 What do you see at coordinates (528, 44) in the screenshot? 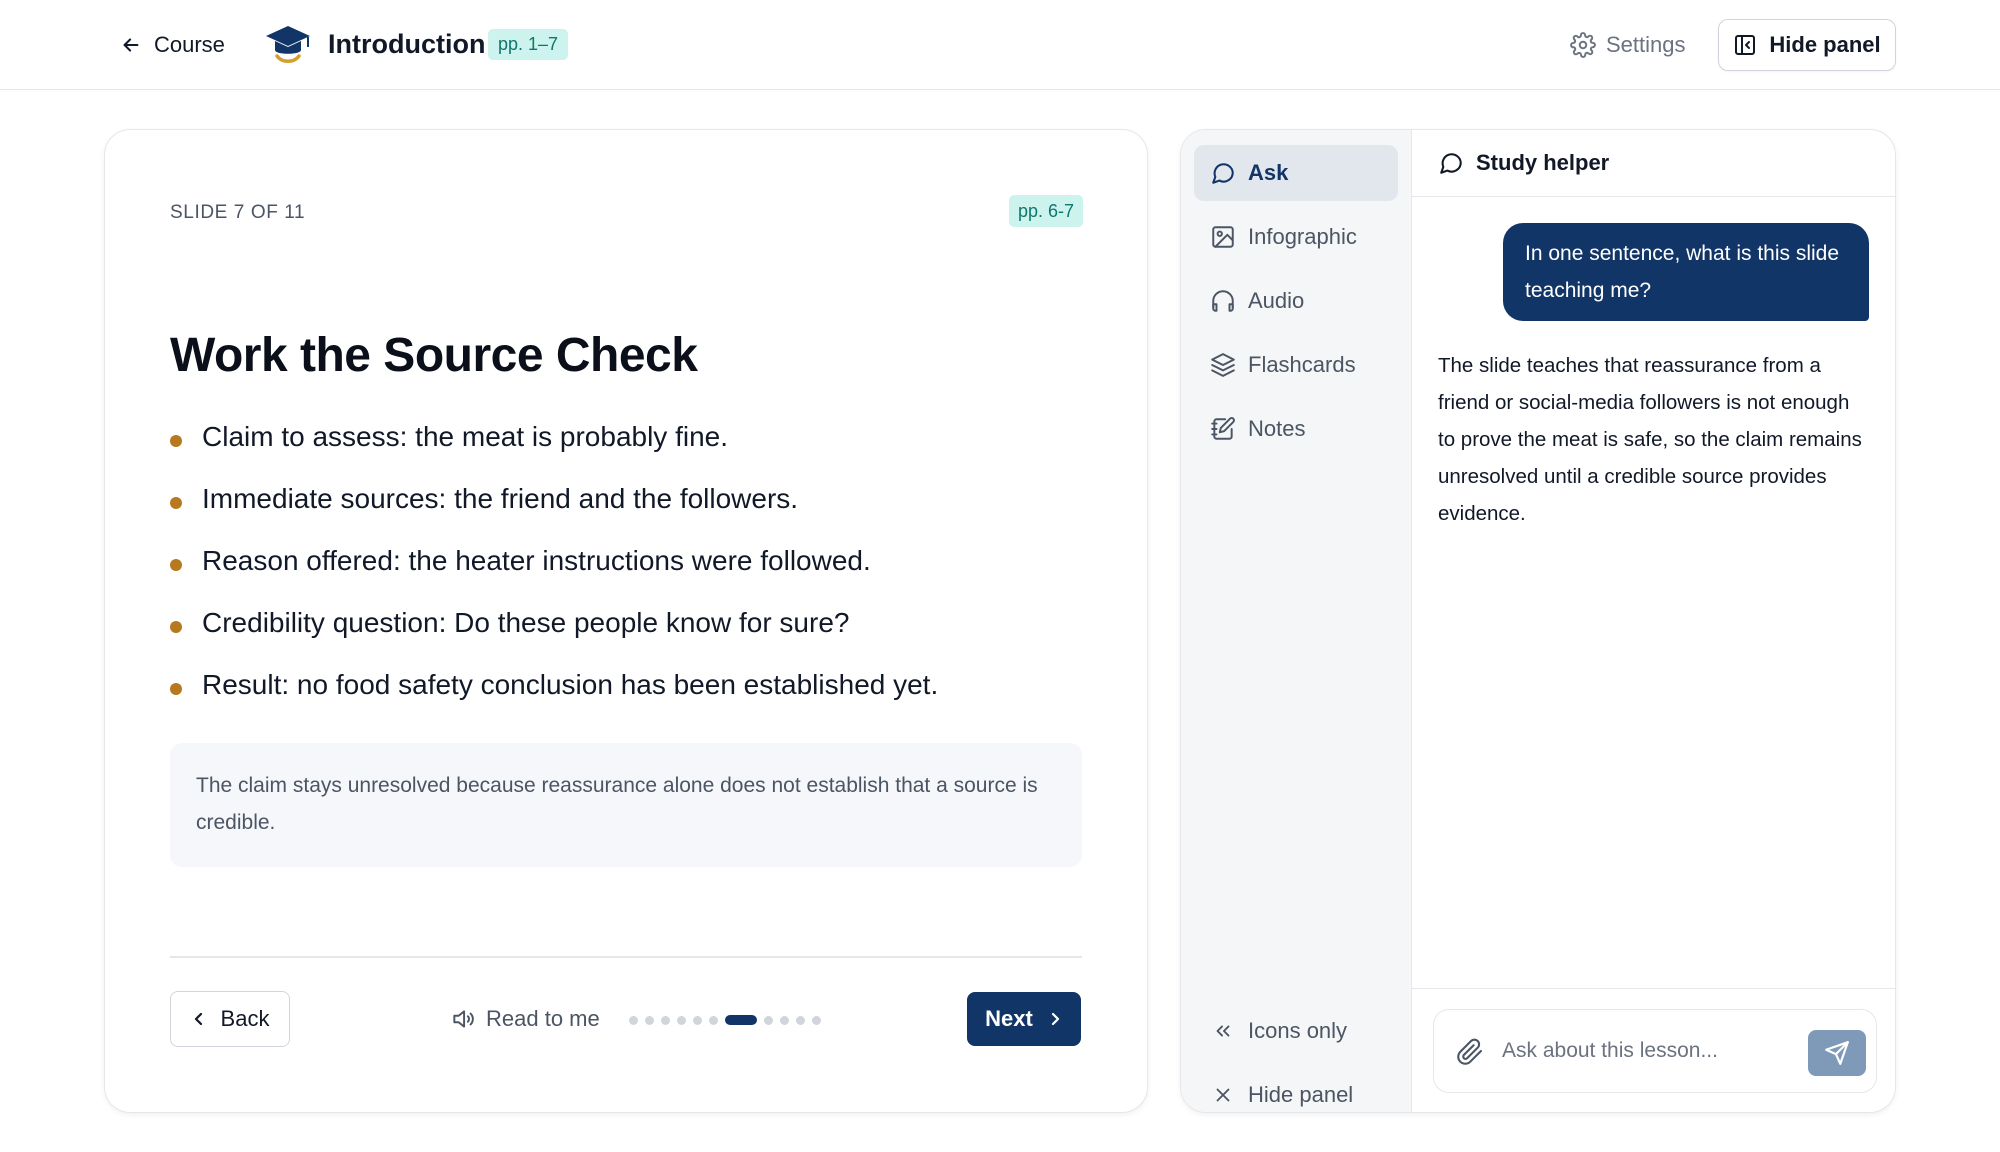
I see `course-pages-badge: pp. 1–7` at bounding box center [528, 44].